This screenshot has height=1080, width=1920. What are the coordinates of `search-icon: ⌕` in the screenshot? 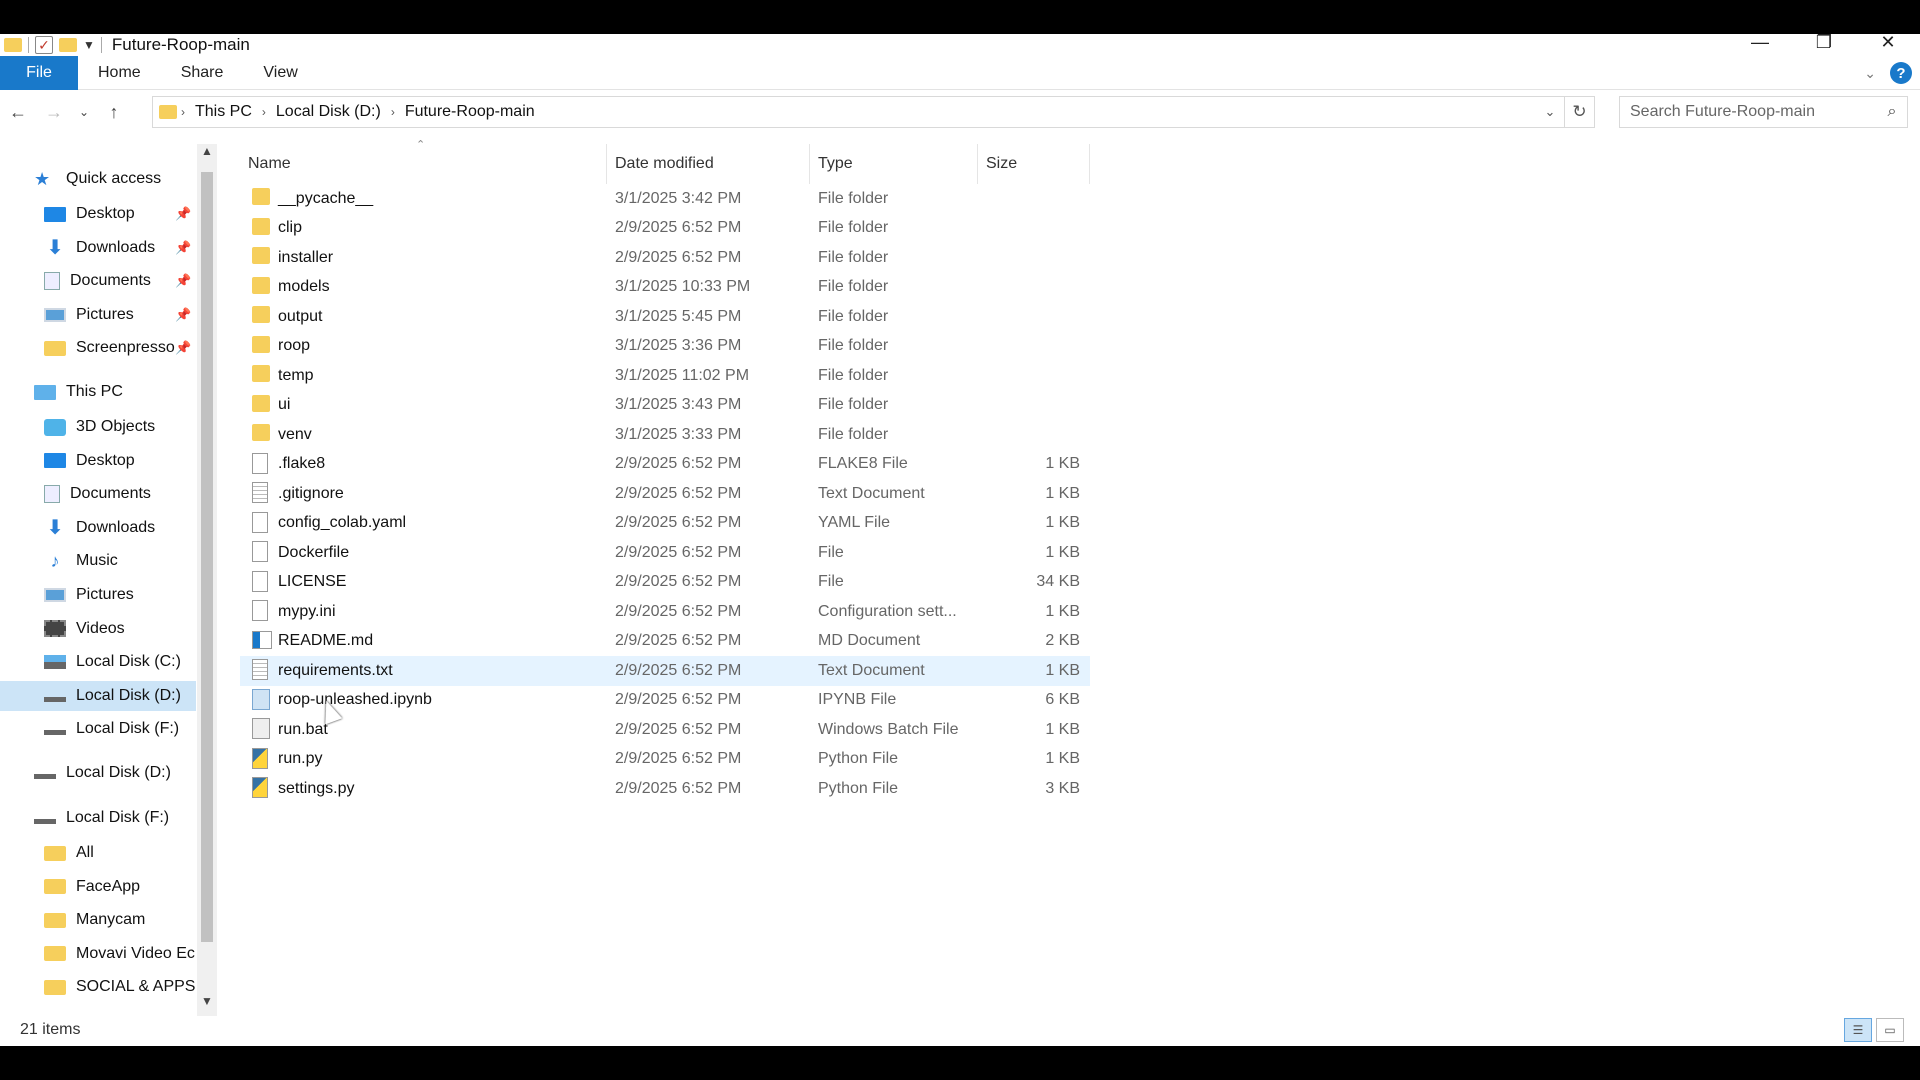 It's located at (1892, 112).